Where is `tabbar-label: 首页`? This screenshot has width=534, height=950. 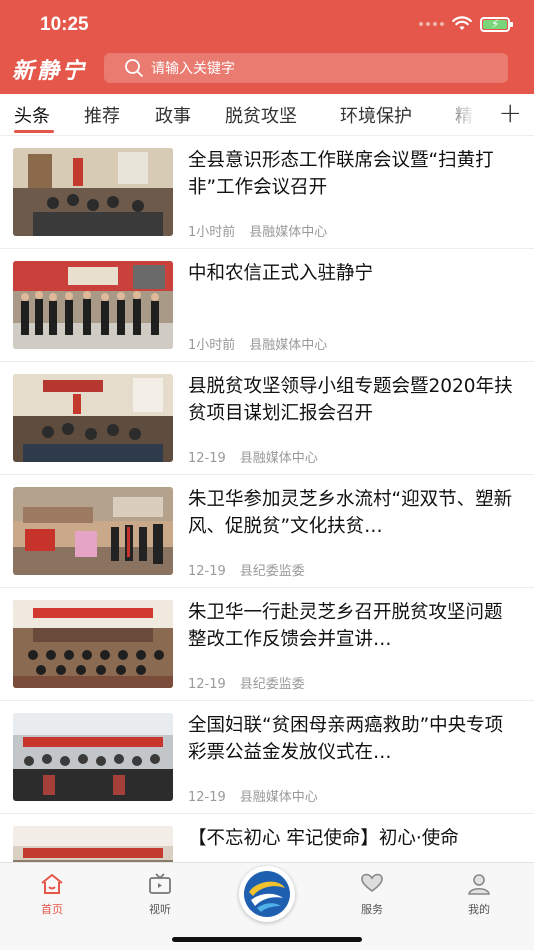
tabbar-label: 首页 is located at coordinates (52, 909).